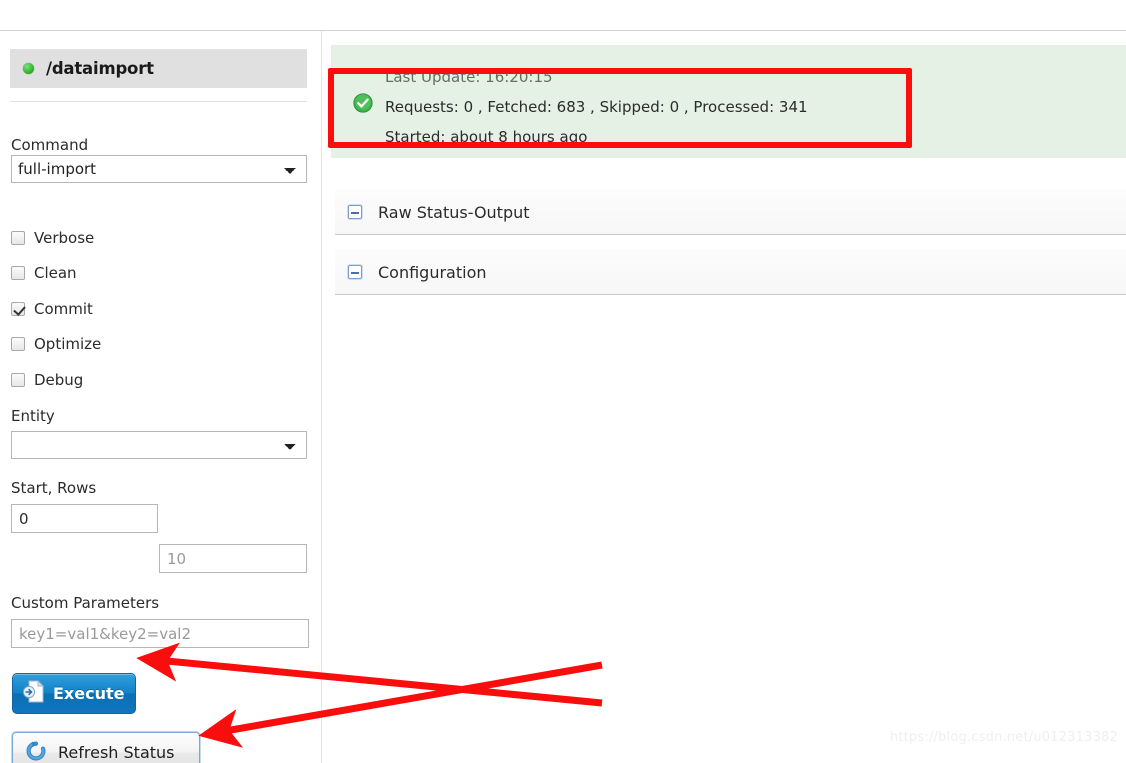 The width and height of the screenshot is (1126, 763). Describe the element at coordinates (116, 752) in the screenshot. I see `refresh-status-button-label: Refresh Status` at that location.